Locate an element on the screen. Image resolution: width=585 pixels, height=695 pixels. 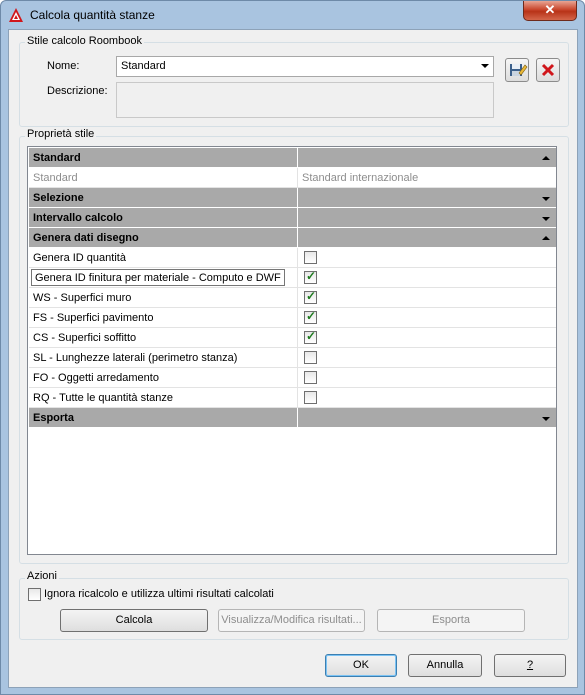
actions-group-label: Azioni is located at coordinates (42, 576).